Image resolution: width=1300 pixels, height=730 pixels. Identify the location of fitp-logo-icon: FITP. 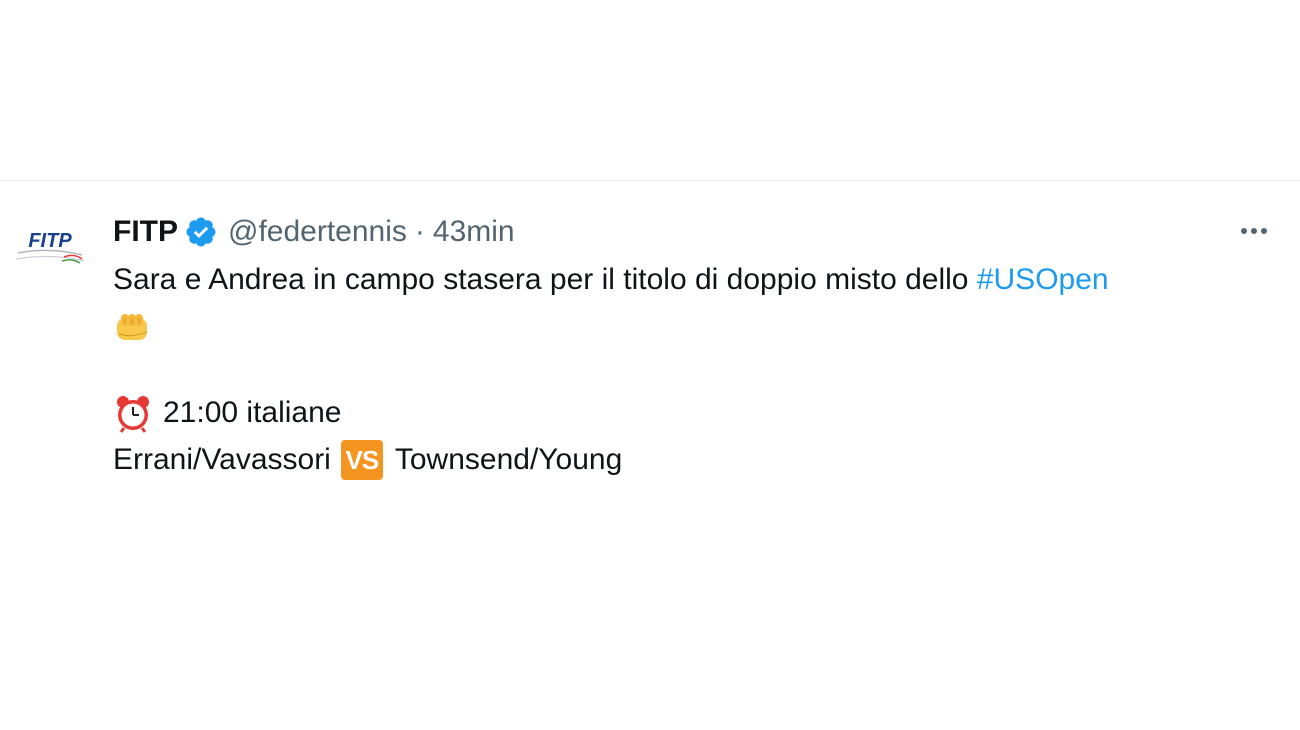
(50, 247).